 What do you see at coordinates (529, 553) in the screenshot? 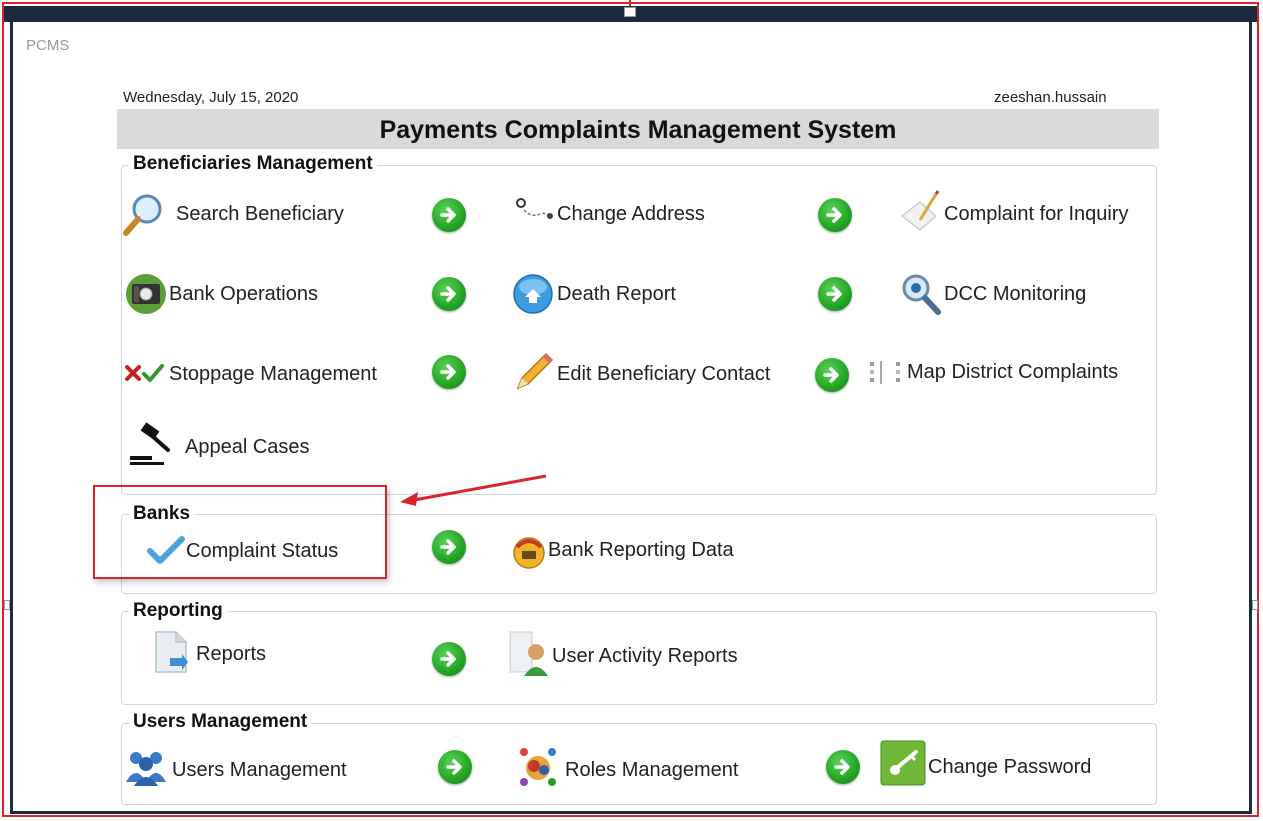
I see `bank-reporting-icon` at bounding box center [529, 553].